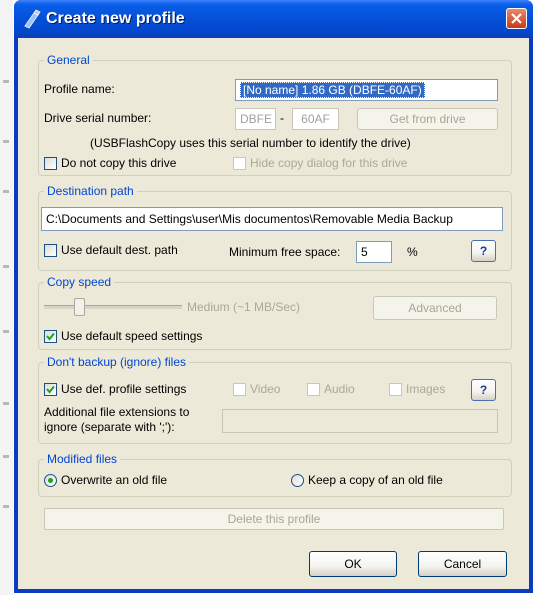 The image size is (535, 595). What do you see at coordinates (239, 389) in the screenshot?
I see `video-checkbox` at bounding box center [239, 389].